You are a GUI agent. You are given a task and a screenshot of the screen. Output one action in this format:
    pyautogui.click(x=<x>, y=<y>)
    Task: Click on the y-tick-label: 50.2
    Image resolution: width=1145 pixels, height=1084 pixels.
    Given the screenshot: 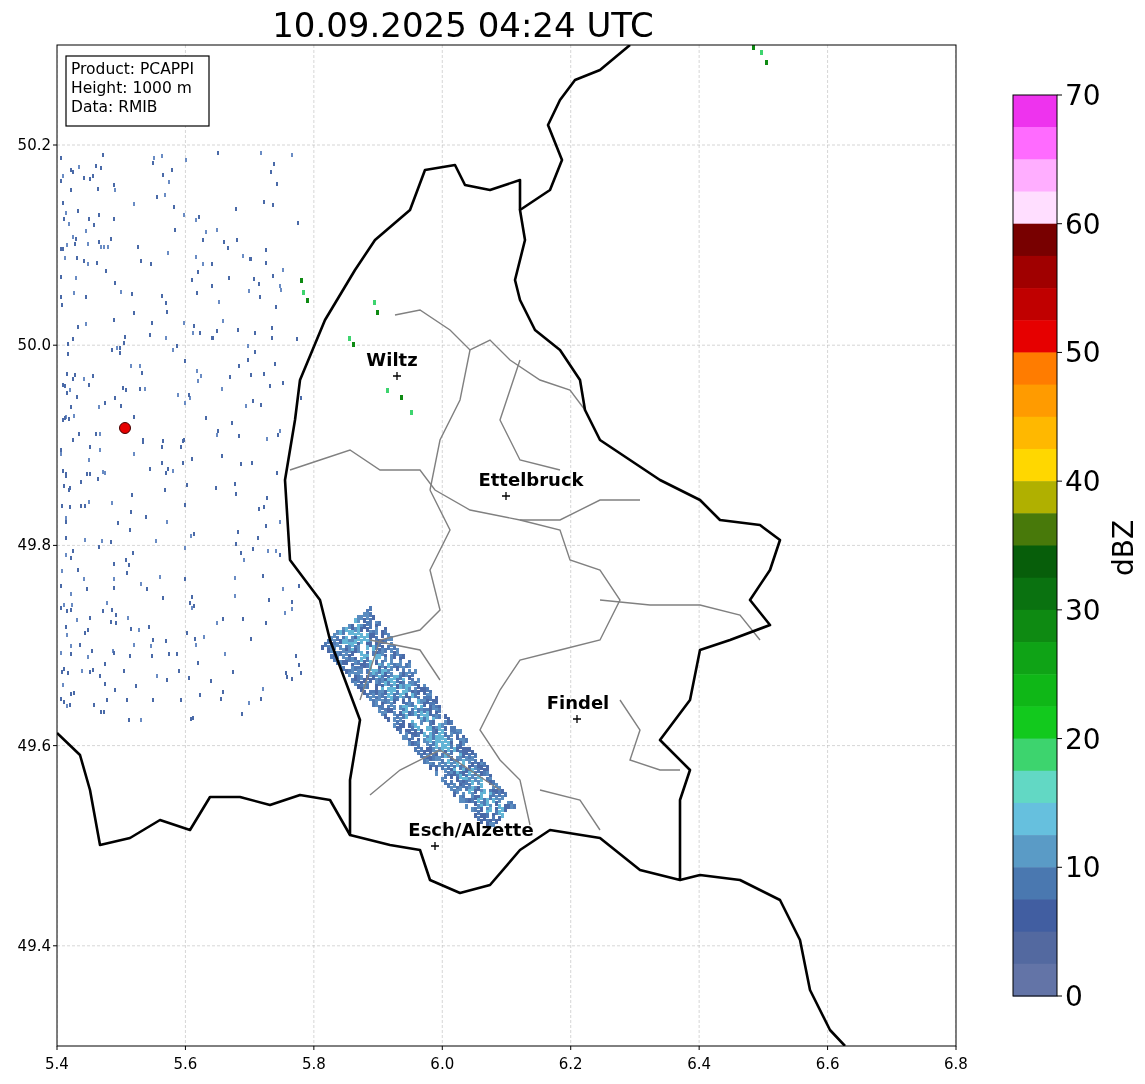 What is the action you would take?
    pyautogui.click(x=34, y=145)
    